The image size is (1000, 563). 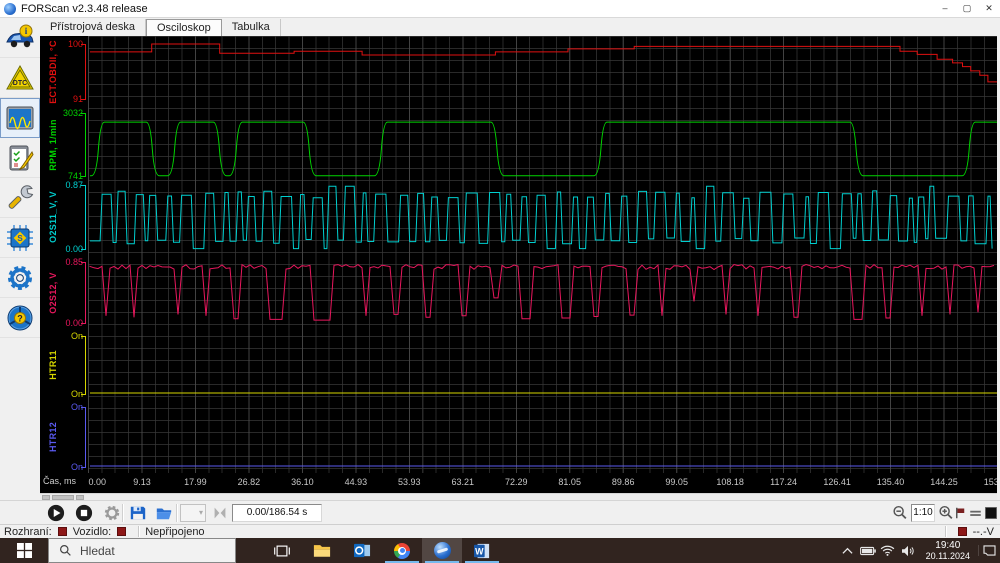 What do you see at coordinates (908, 551) in the screenshot?
I see `volume-icon` at bounding box center [908, 551].